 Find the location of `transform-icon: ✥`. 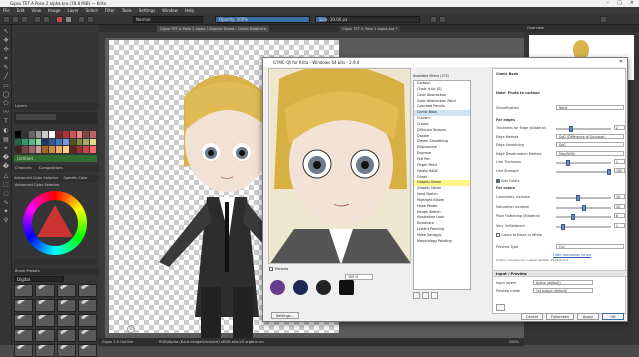

transform-icon: ✥ is located at coordinates (6, 41).